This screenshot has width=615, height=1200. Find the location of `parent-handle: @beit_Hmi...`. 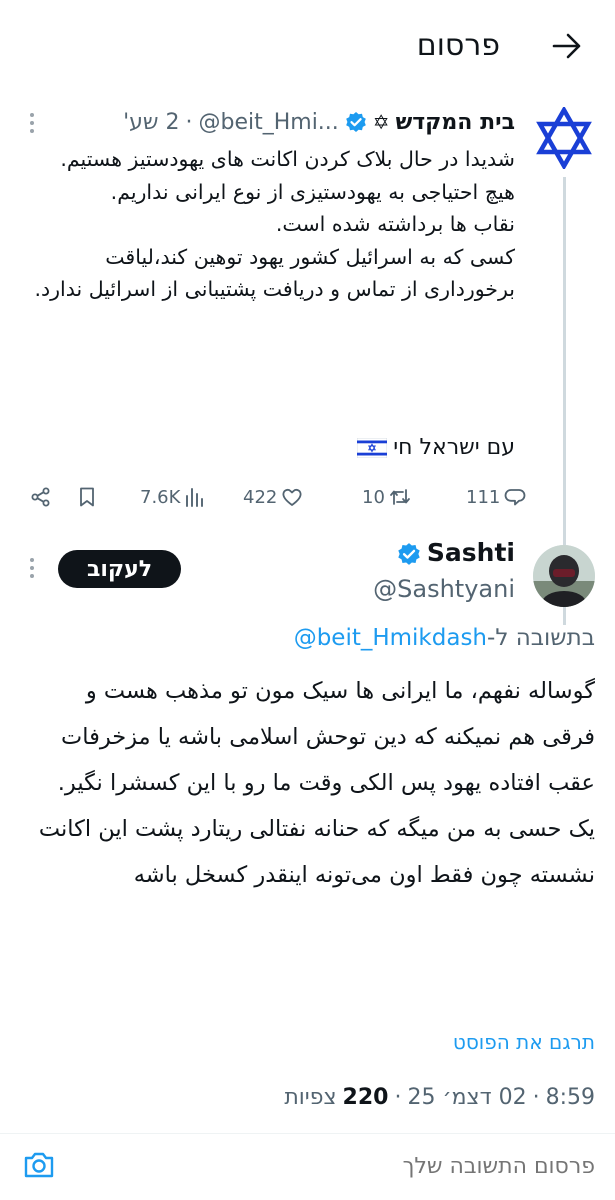

parent-handle: @beit_Hmi... is located at coordinates (268, 122).